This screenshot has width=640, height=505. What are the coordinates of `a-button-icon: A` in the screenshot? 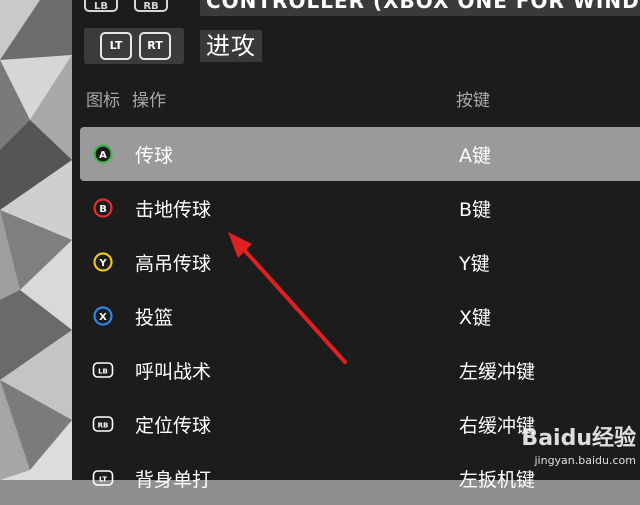 It's located at (103, 154).